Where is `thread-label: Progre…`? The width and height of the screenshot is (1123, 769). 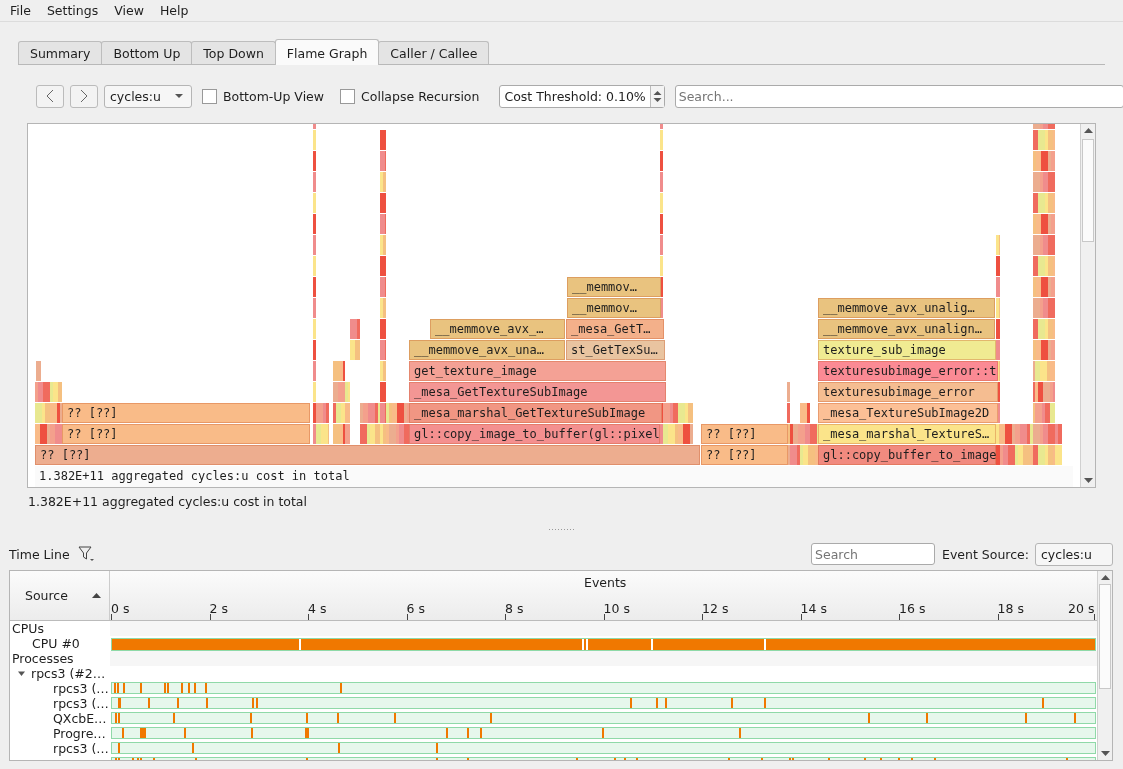
thread-label: Progre… is located at coordinates (79, 733).